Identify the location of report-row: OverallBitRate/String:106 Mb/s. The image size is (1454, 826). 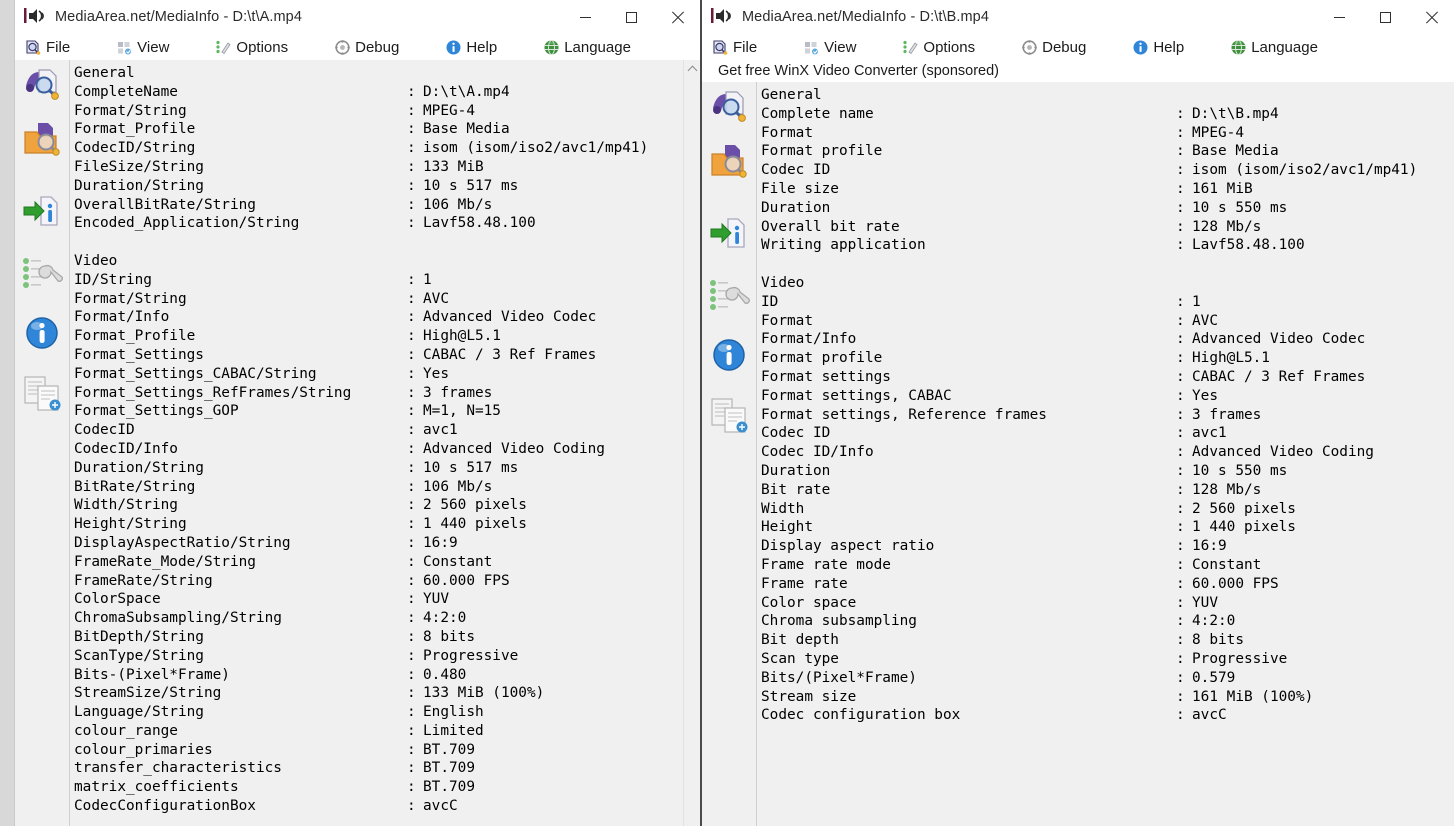
(378, 205).